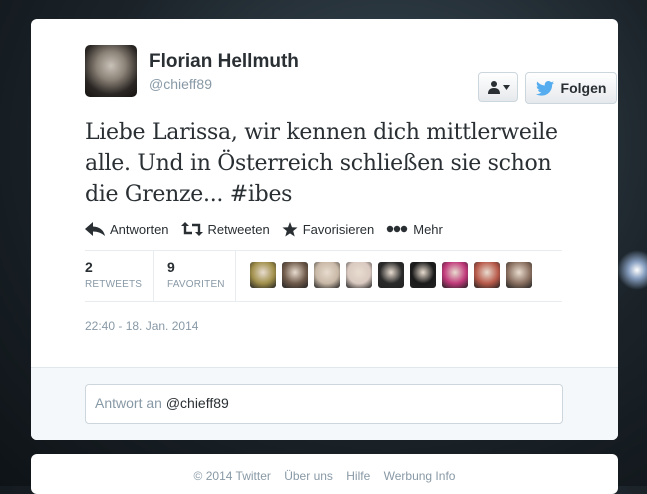 The image size is (647, 494). What do you see at coordinates (487, 275) in the screenshot?
I see `favoriter-8-avatar` at bounding box center [487, 275].